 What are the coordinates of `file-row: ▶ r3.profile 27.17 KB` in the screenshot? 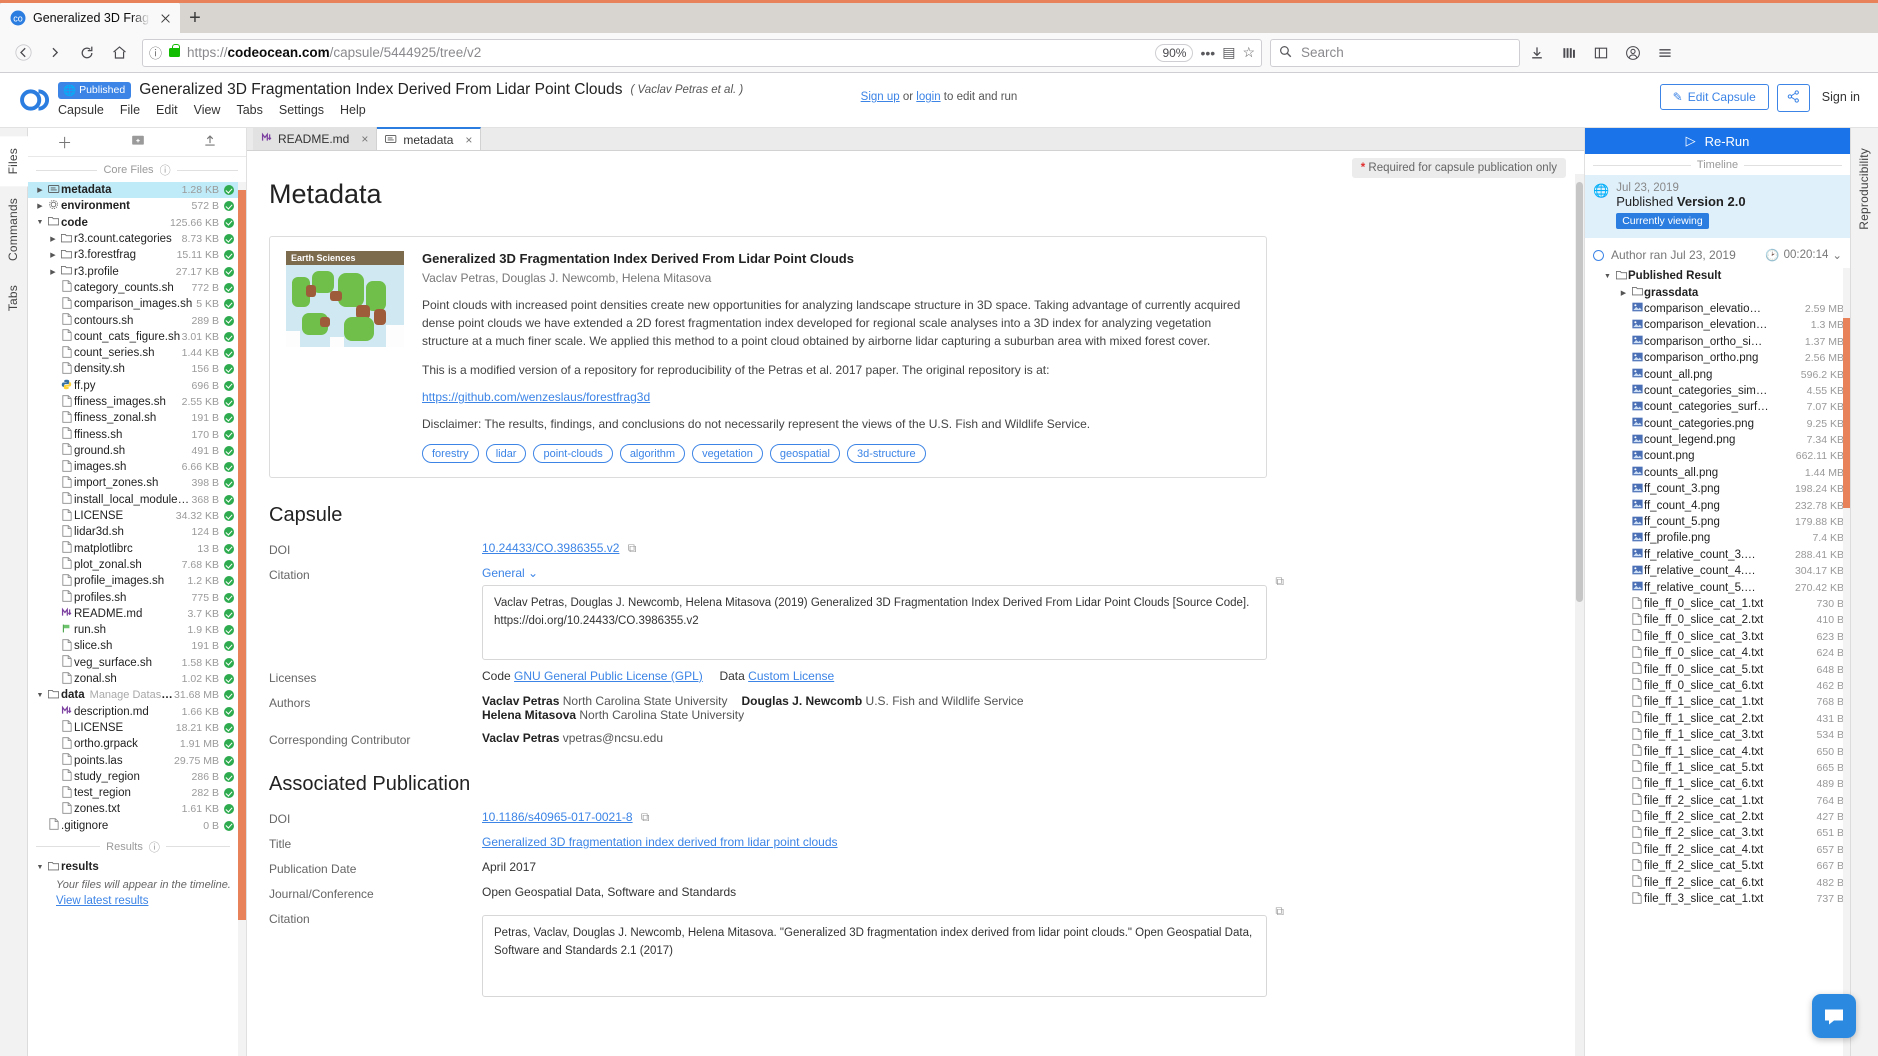 It's located at (133, 271).